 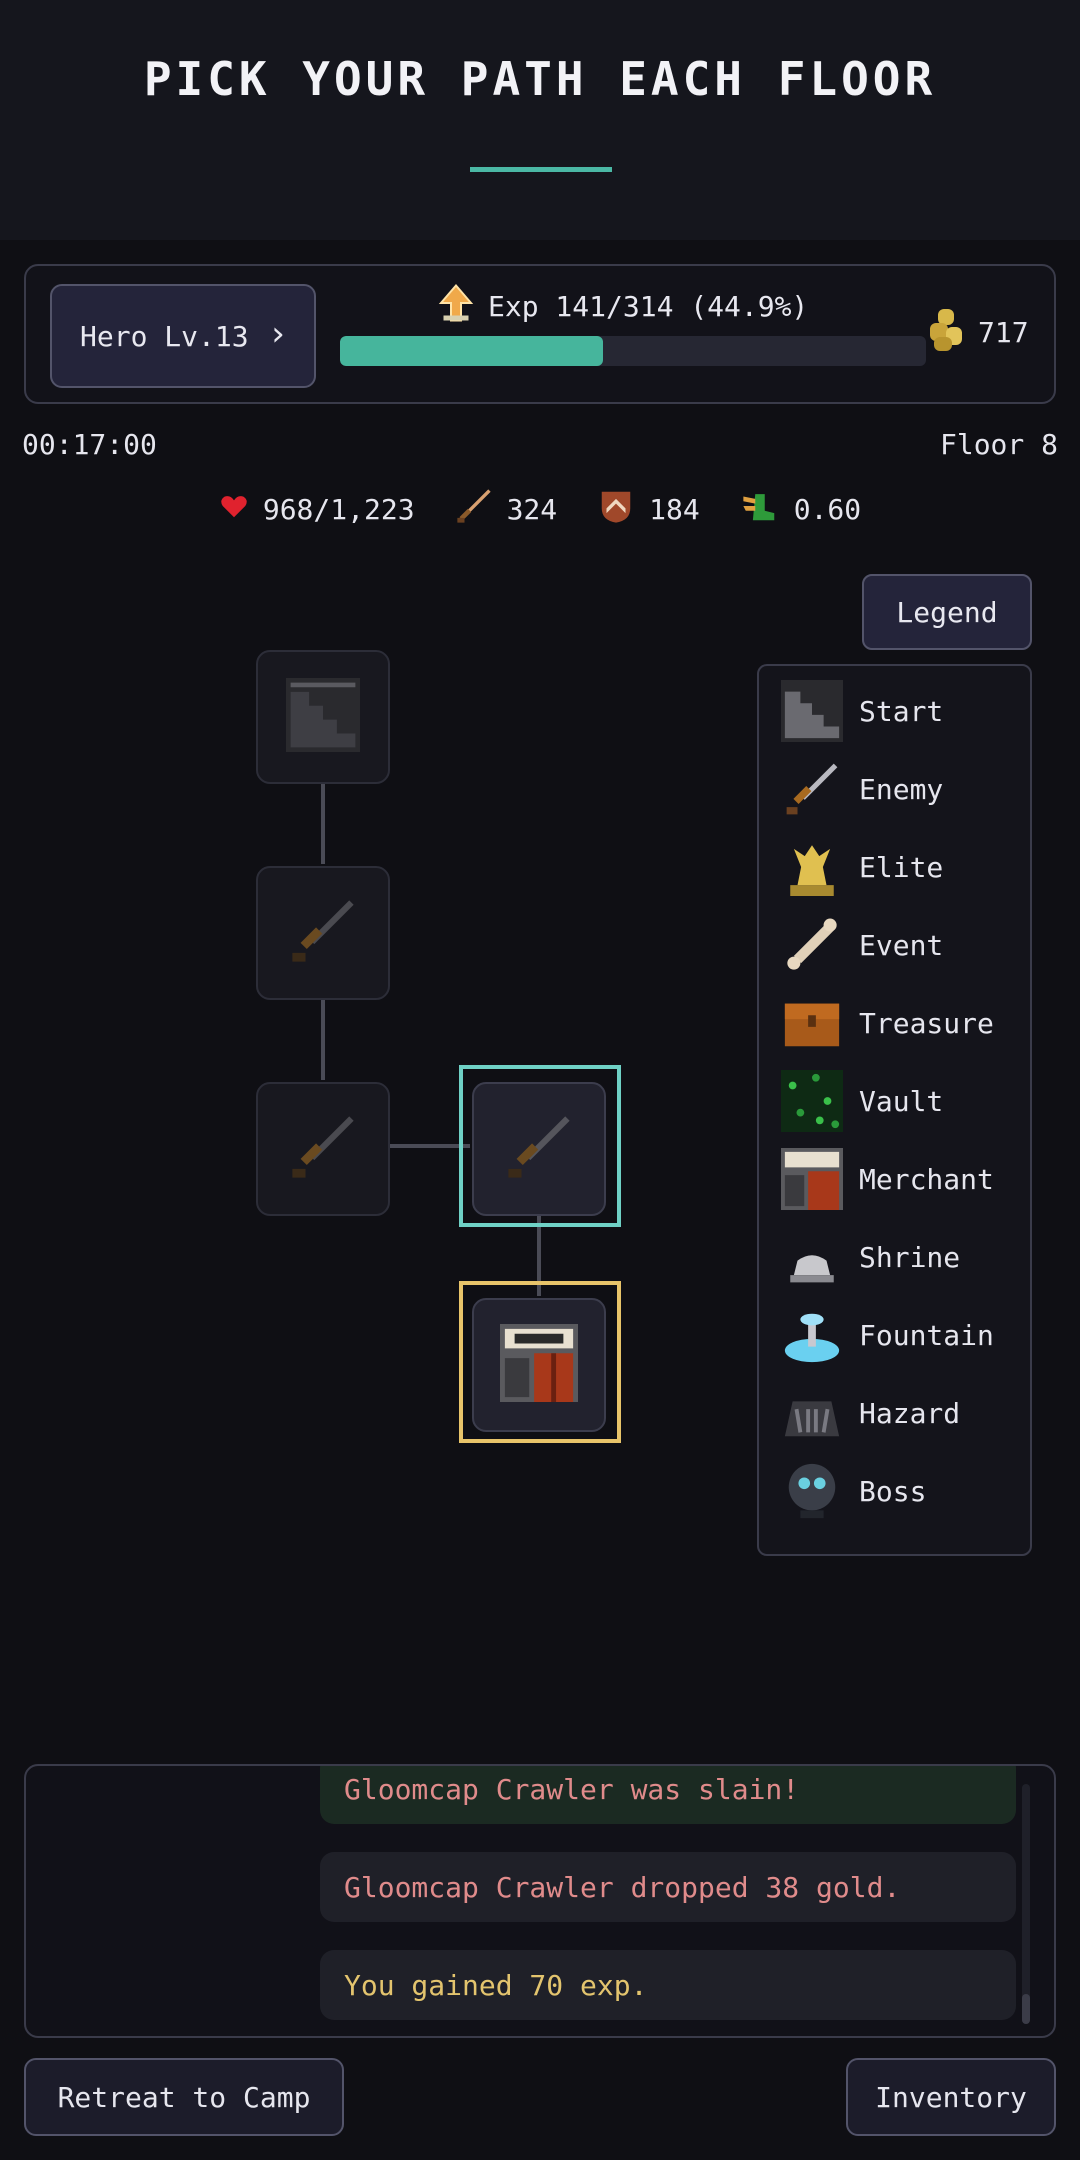 I want to click on legend-item-event: Event, so click(x=906, y=945).